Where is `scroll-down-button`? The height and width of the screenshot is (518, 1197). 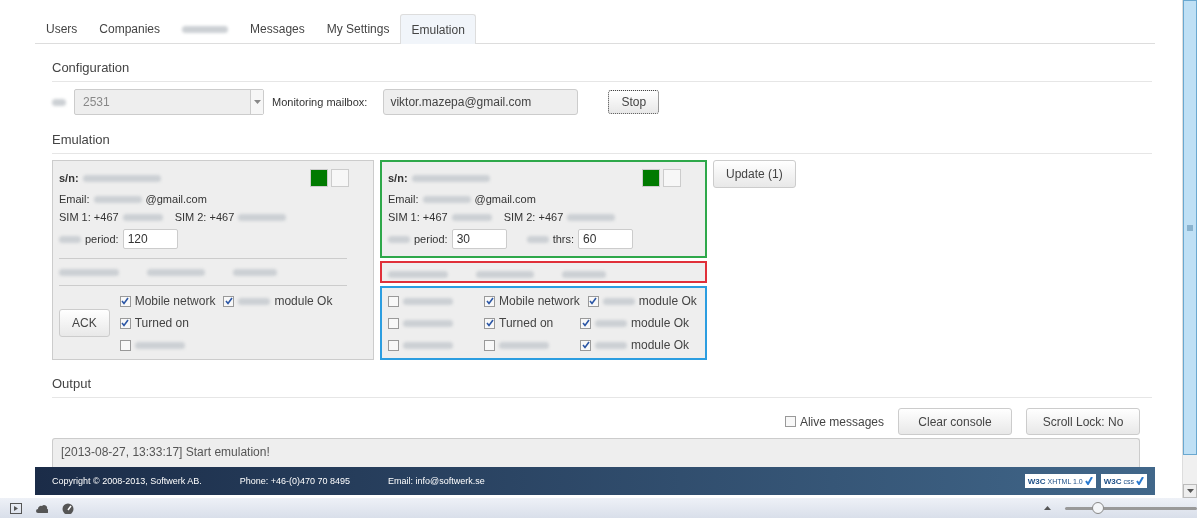 scroll-down-button is located at coordinates (1190, 491).